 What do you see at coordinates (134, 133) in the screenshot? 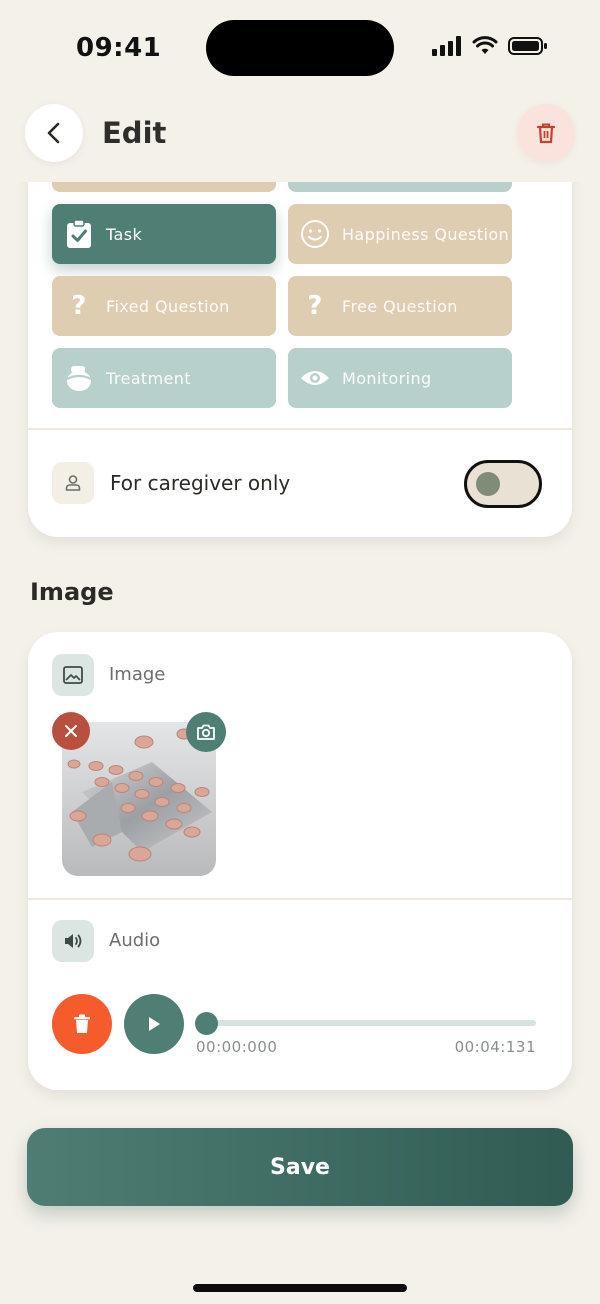
I see `page-title: Edit` at bounding box center [134, 133].